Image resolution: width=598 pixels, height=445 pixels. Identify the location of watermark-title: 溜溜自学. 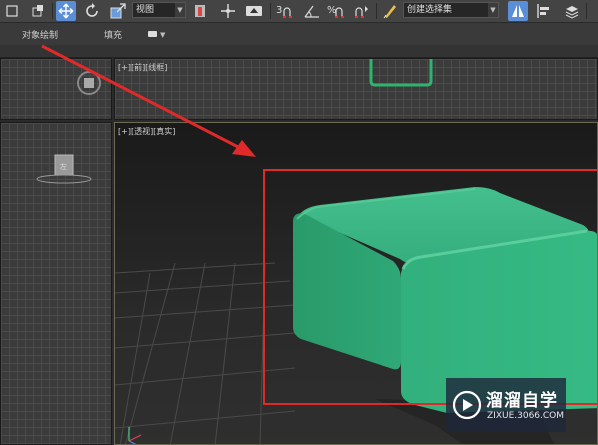
(522, 401).